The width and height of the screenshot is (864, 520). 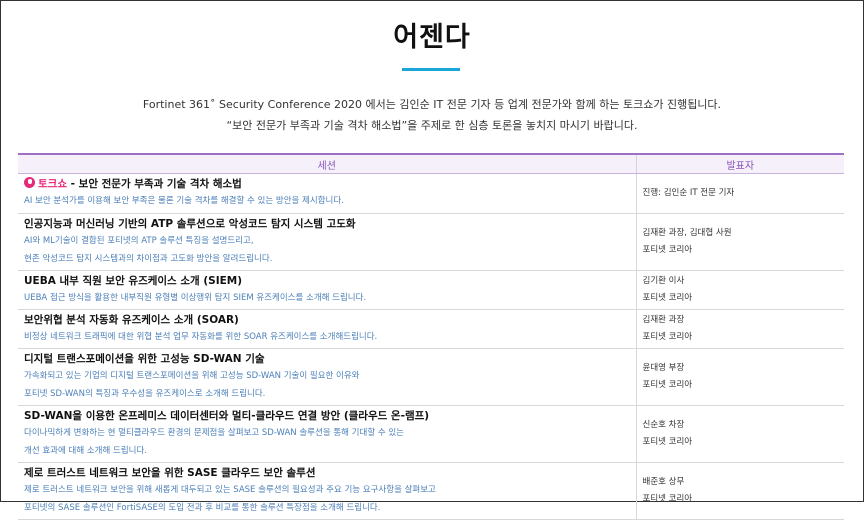 What do you see at coordinates (740, 242) in the screenshot?
I see `speaker-cell: 김재환 과장, 김대협 사원 포티넷 코리아` at bounding box center [740, 242].